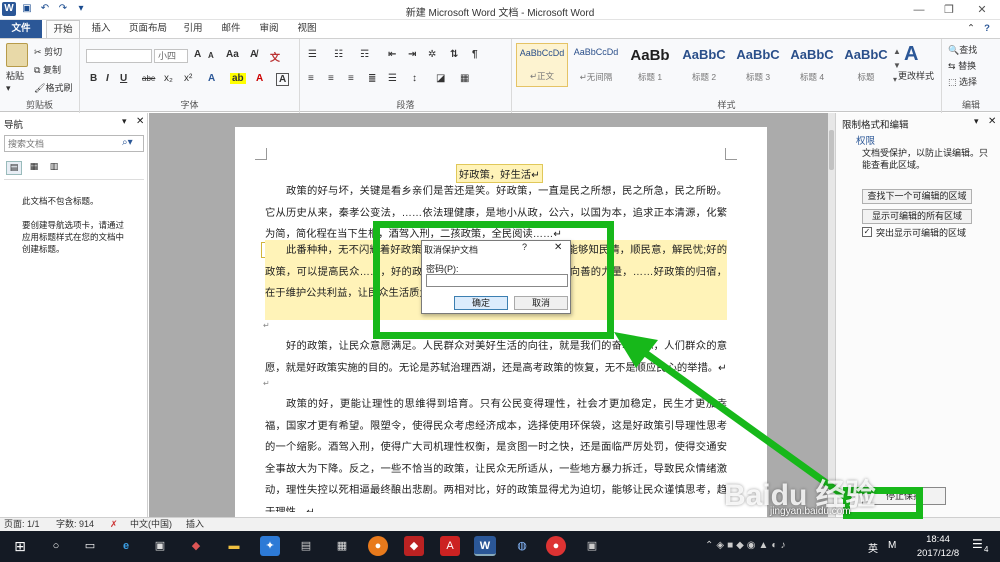 Image resolution: width=1000 pixels, height=562 pixels. What do you see at coordinates (151, 524) in the screenshot?
I see `language-status: 中文(中国)` at bounding box center [151, 524].